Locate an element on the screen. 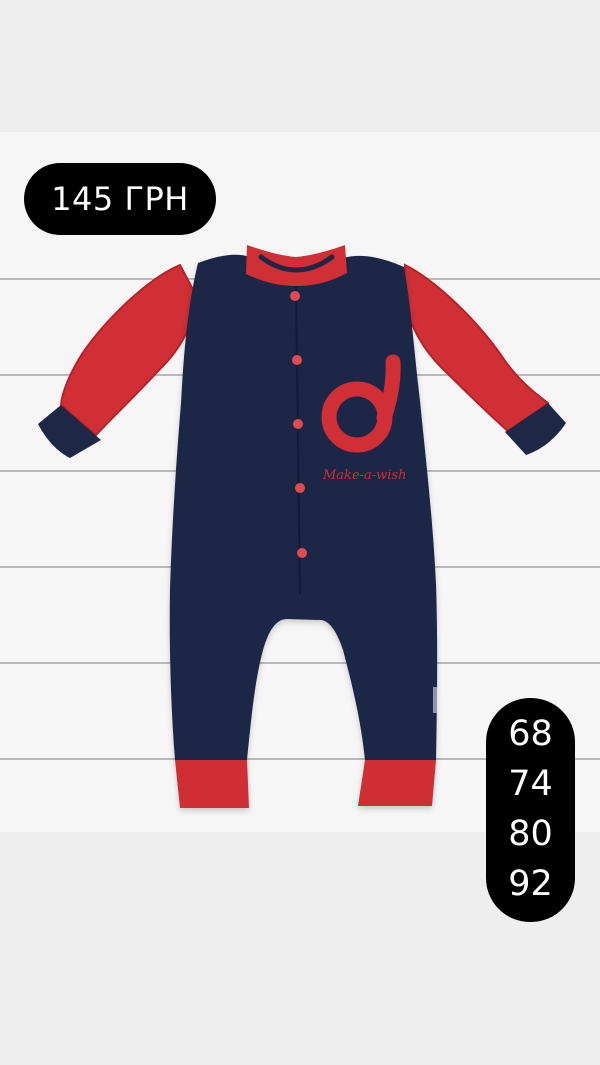 The height and width of the screenshot is (1065, 600). size-option: 92 is located at coordinates (530, 884).